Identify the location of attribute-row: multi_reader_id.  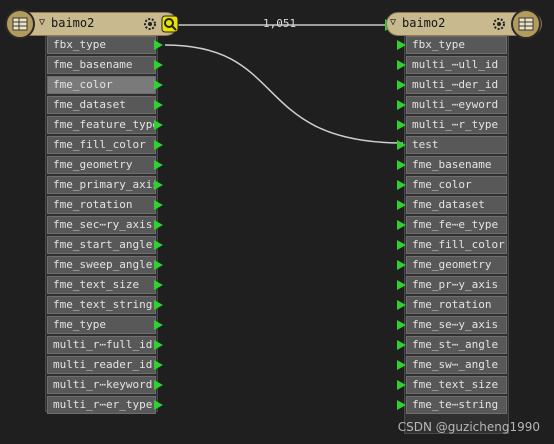
(101, 365).